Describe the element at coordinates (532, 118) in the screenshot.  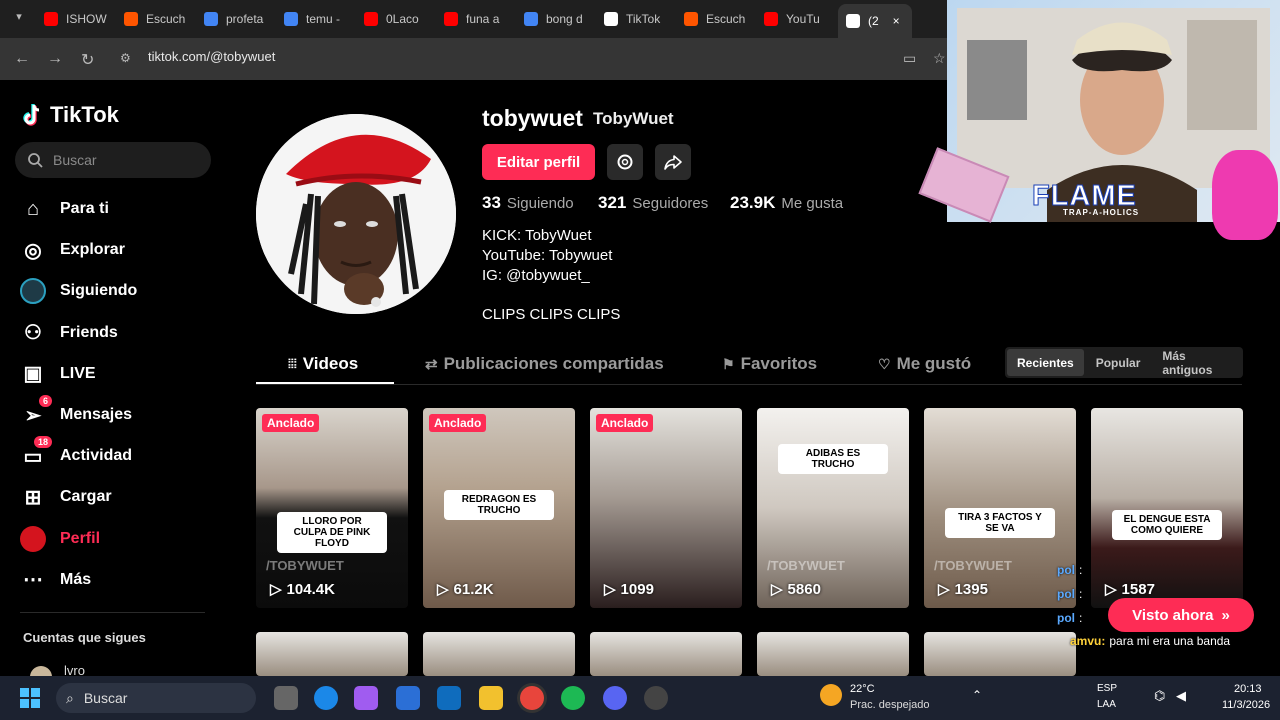
I see `profile-username: tobywuet` at that location.